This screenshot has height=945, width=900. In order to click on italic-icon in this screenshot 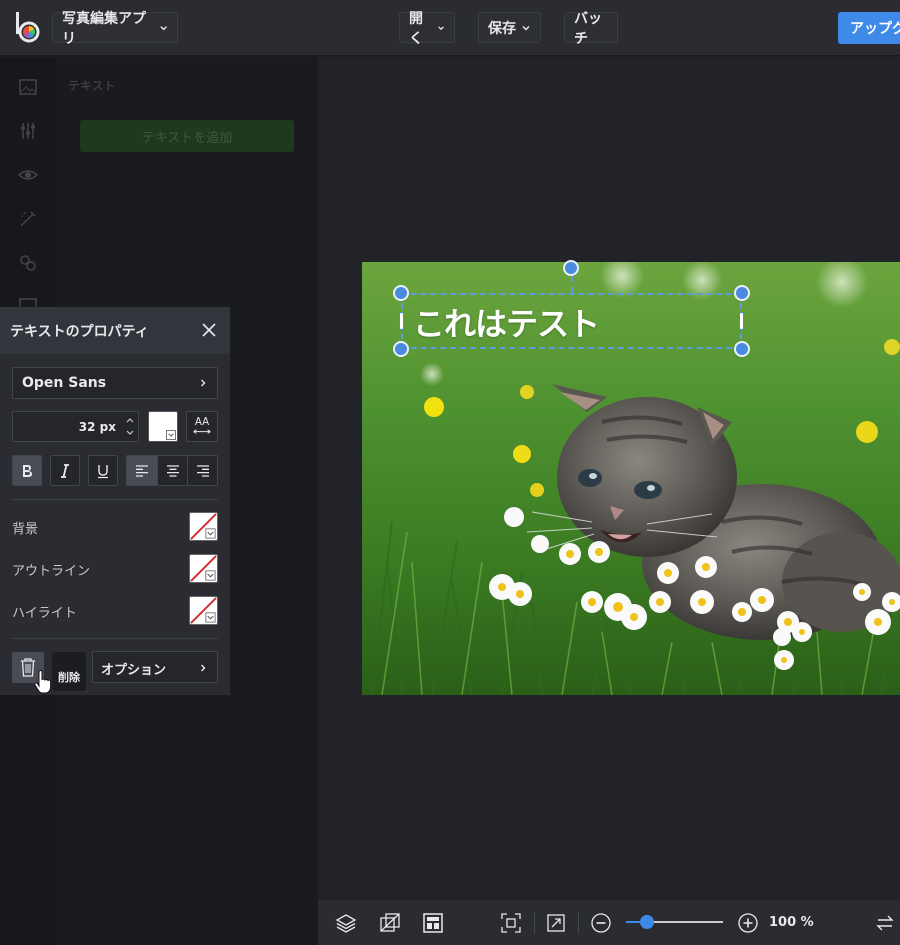, I will do `click(65, 470)`.